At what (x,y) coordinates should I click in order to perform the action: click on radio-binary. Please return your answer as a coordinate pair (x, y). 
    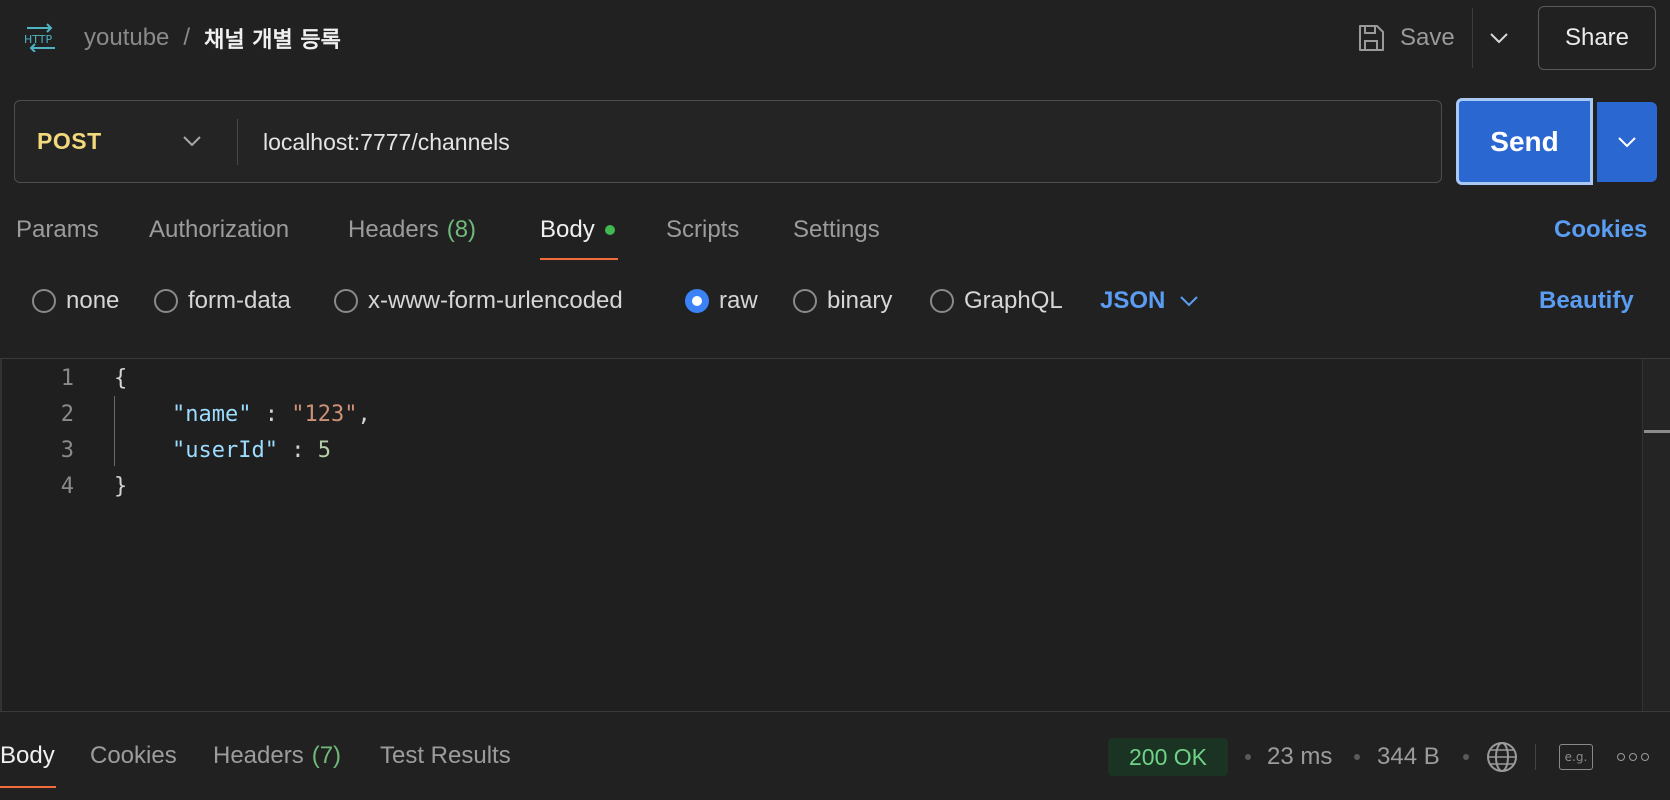
    Looking at the image, I should click on (805, 301).